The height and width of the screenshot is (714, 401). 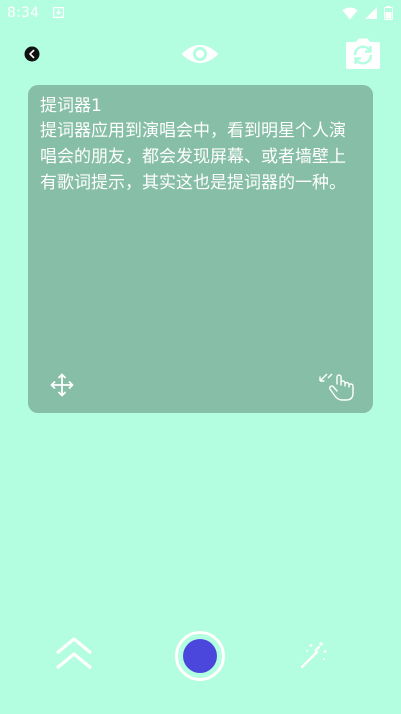 I want to click on move-arrows-icon, so click(x=62, y=385).